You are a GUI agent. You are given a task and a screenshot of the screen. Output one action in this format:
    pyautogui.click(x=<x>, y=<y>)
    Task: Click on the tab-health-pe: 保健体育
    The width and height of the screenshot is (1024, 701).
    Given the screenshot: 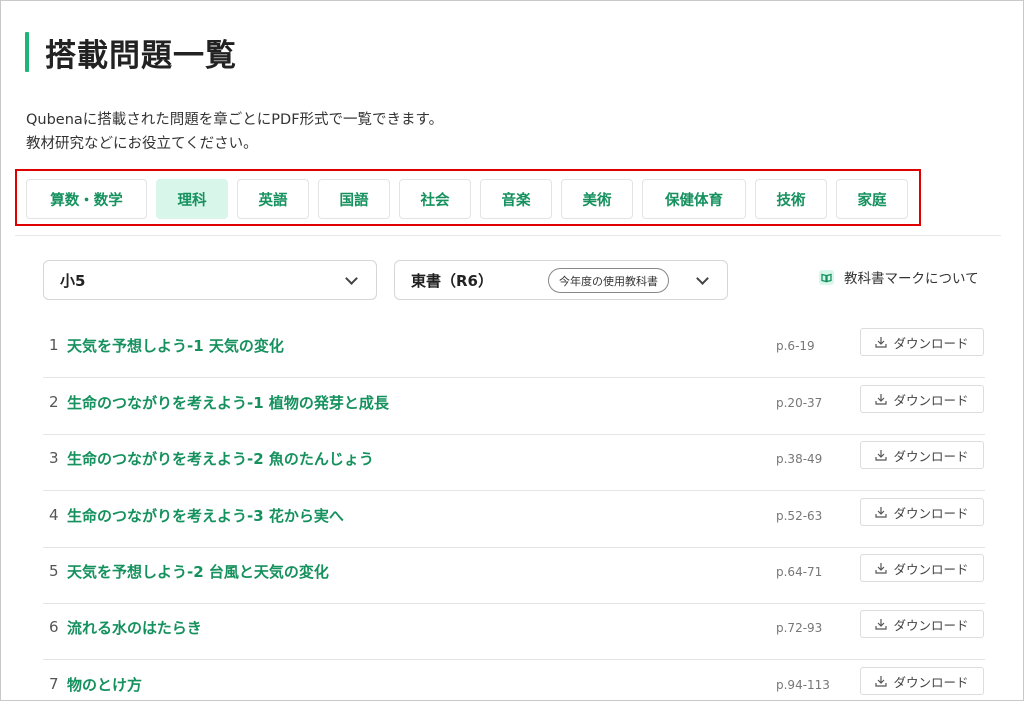 What is the action you would take?
    pyautogui.click(x=694, y=199)
    